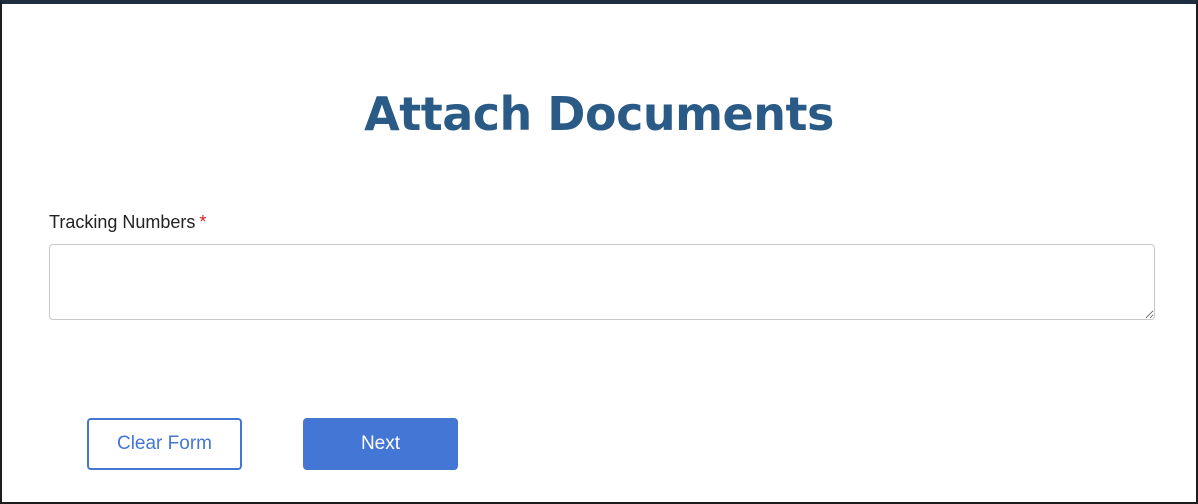 This screenshot has width=1198, height=504. I want to click on clear-form-button: Clear Form, so click(164, 444).